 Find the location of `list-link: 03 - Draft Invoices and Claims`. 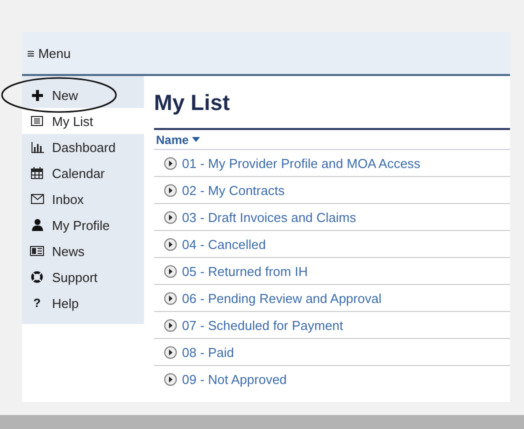

list-link: 03 - Draft Invoices and Claims is located at coordinates (269, 217).